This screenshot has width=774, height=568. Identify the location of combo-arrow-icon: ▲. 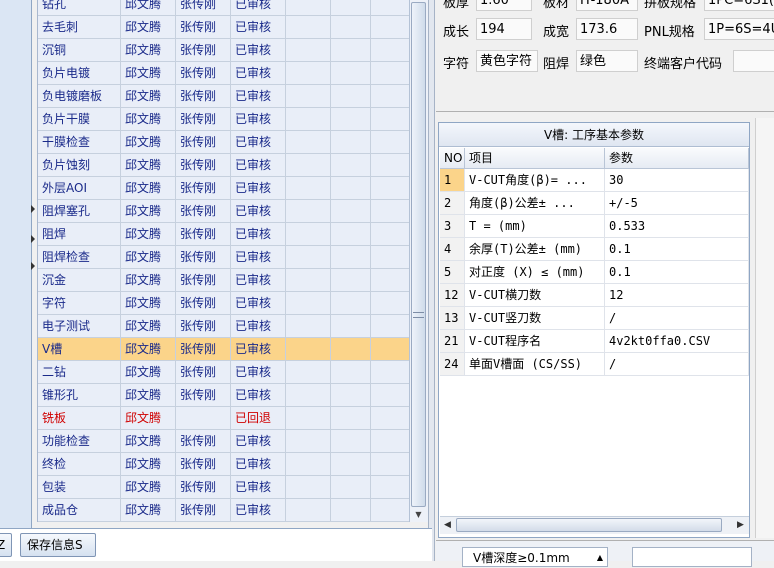
(600, 558).